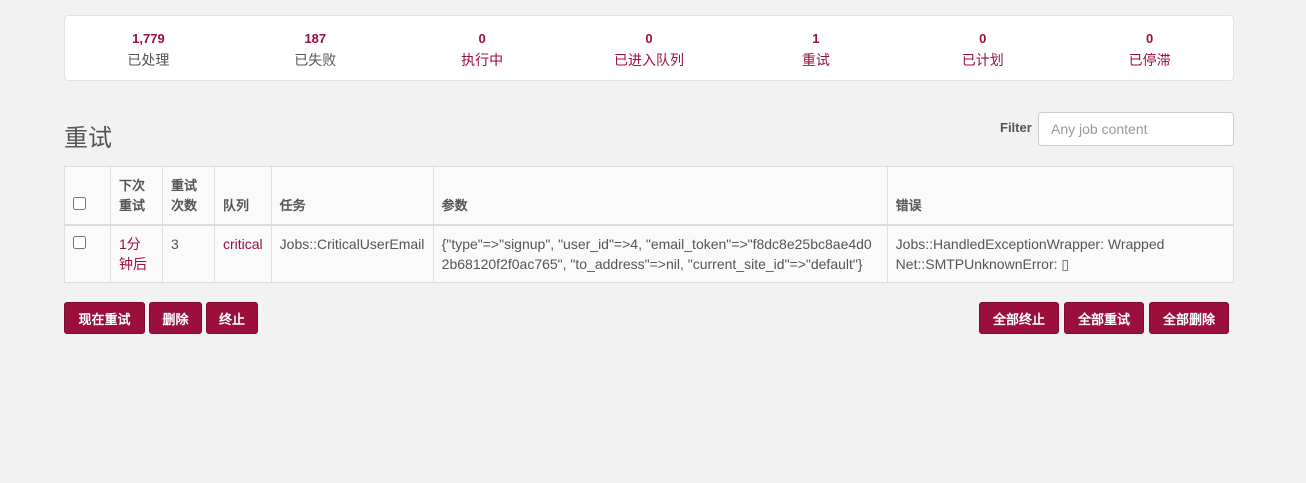 The image size is (1306, 483). I want to click on delete-button: 删除, so click(175, 318).